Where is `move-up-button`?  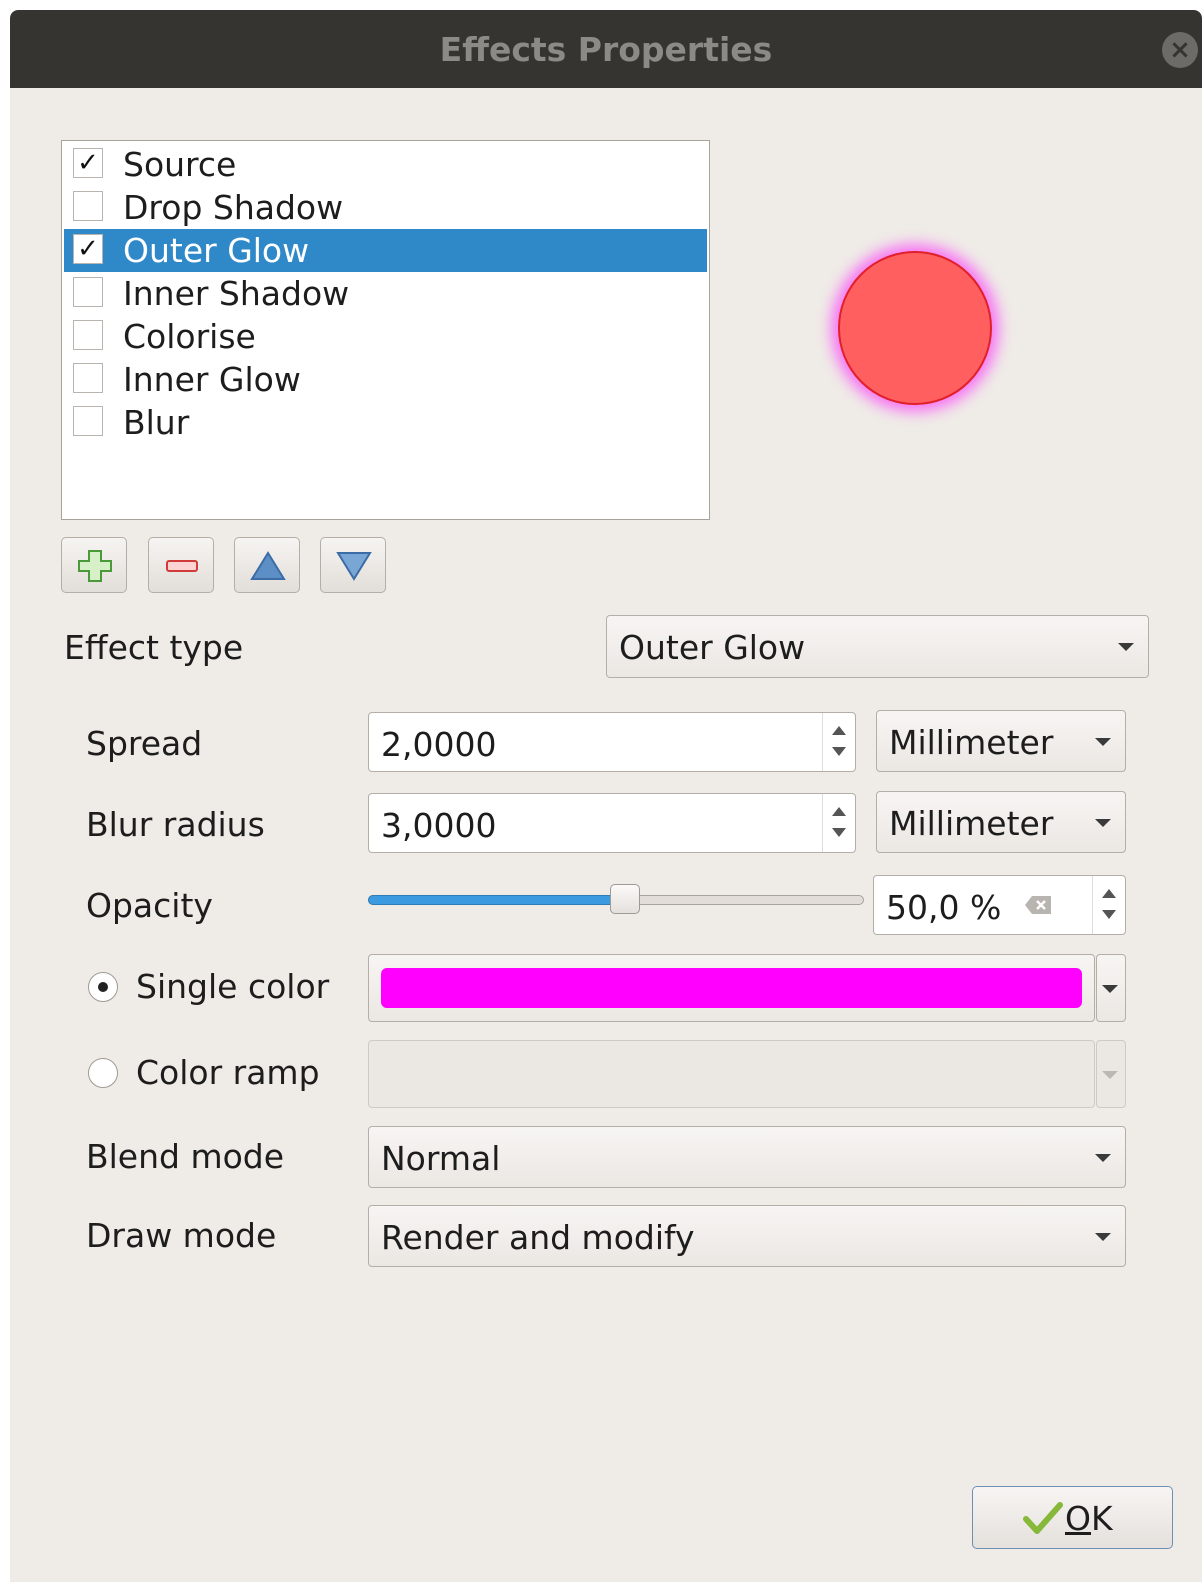
move-up-button is located at coordinates (267, 565).